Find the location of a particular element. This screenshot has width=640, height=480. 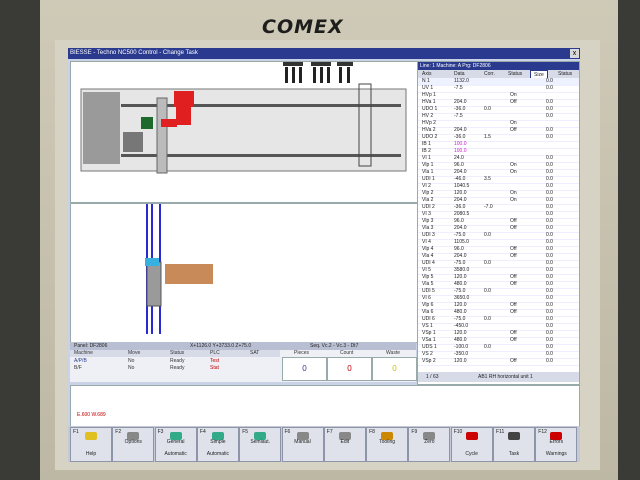

fkey-f4: F4 Simple Automatic is located at coordinates (217, 444).